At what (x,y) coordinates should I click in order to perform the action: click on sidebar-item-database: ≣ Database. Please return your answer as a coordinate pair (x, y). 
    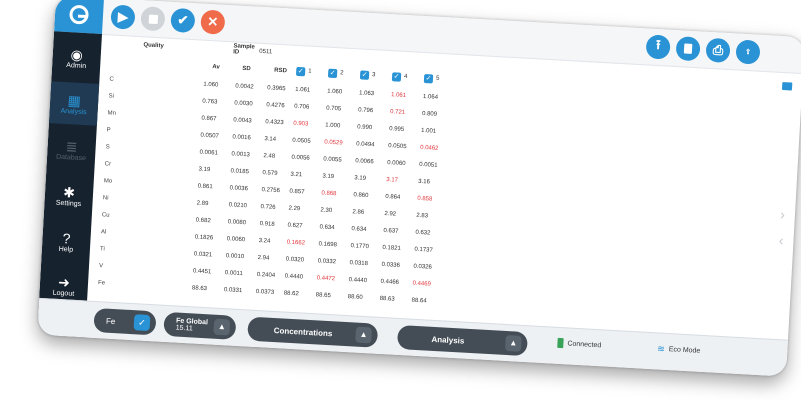
    Looking at the image, I should click on (71, 149).